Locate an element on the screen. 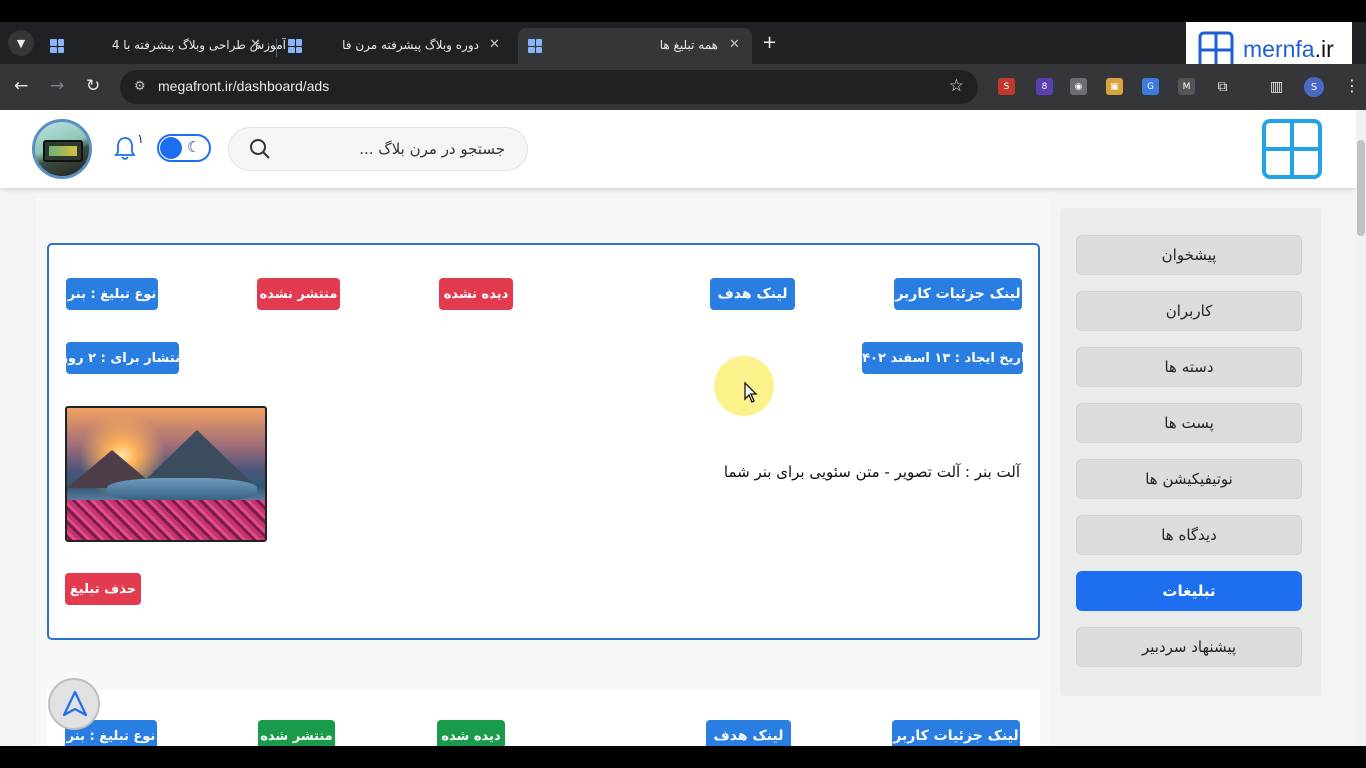  sidebar-item-comments: دیدگاه ها is located at coordinates (1189, 535).